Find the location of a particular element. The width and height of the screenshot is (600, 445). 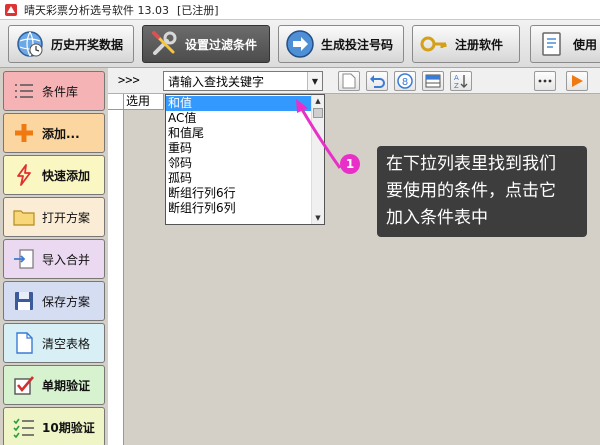

new-page-icon is located at coordinates (349, 81).